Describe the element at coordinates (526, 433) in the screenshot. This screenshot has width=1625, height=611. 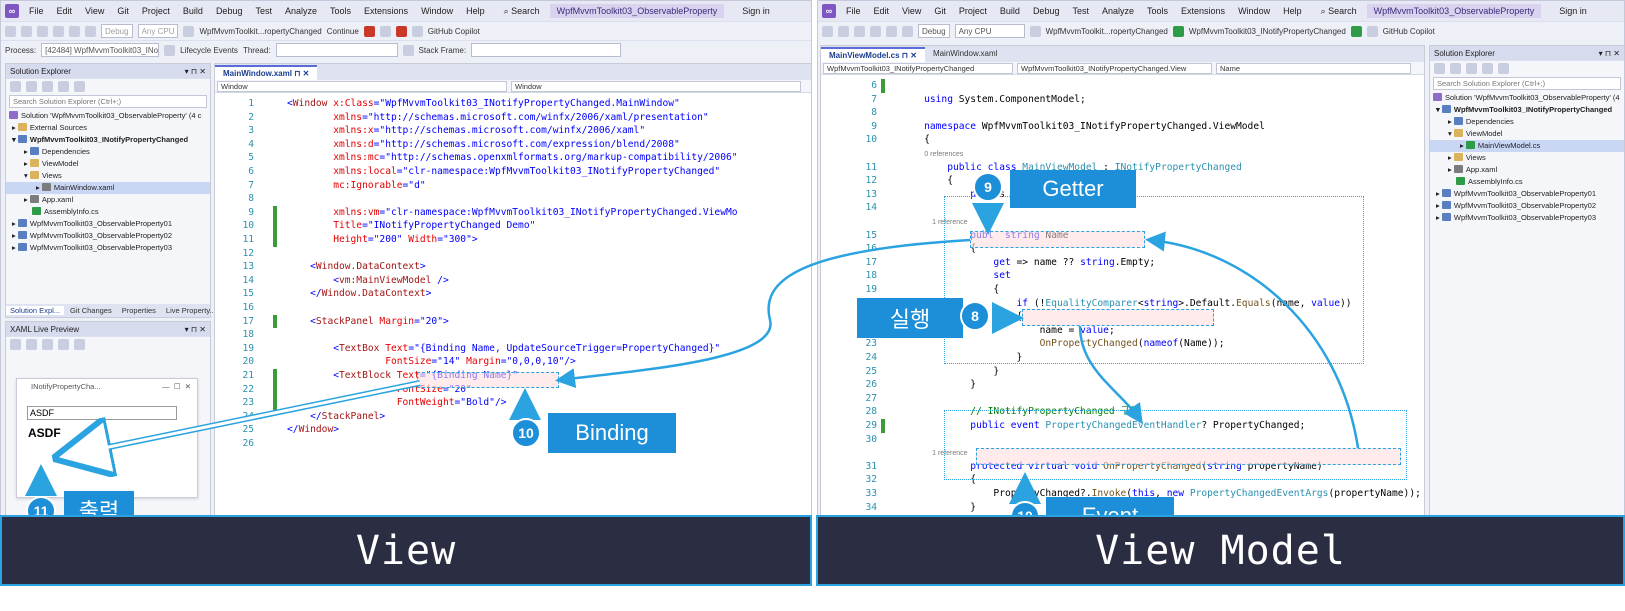
I see `step-badge-binding: 10` at that location.